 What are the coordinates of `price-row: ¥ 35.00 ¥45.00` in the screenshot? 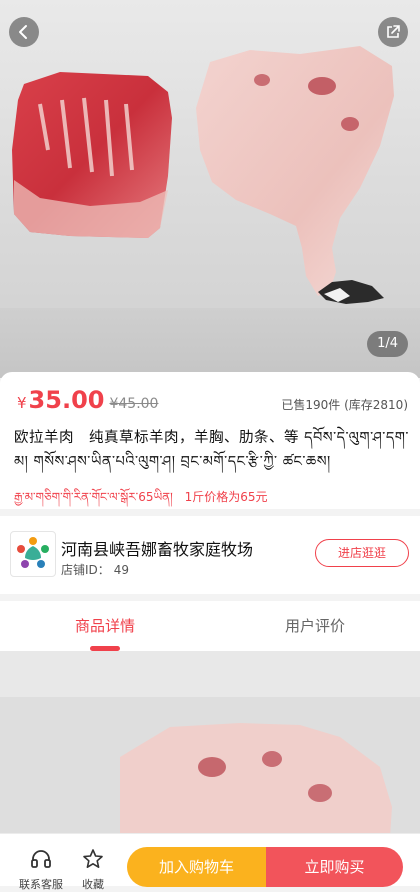 It's located at (87, 400).